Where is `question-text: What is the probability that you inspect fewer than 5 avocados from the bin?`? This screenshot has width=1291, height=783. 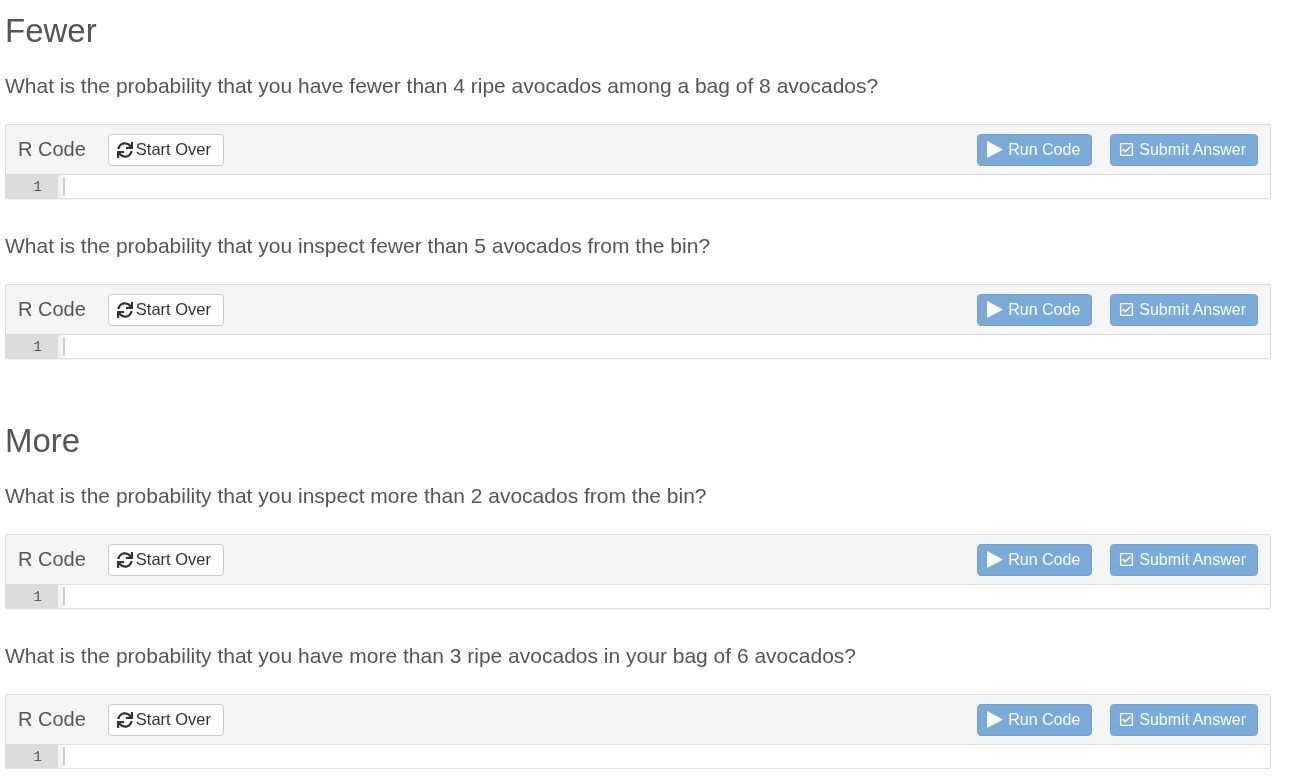
question-text: What is the probability that you inspect fewer than 5 avocados from the bin? is located at coordinates (358, 246).